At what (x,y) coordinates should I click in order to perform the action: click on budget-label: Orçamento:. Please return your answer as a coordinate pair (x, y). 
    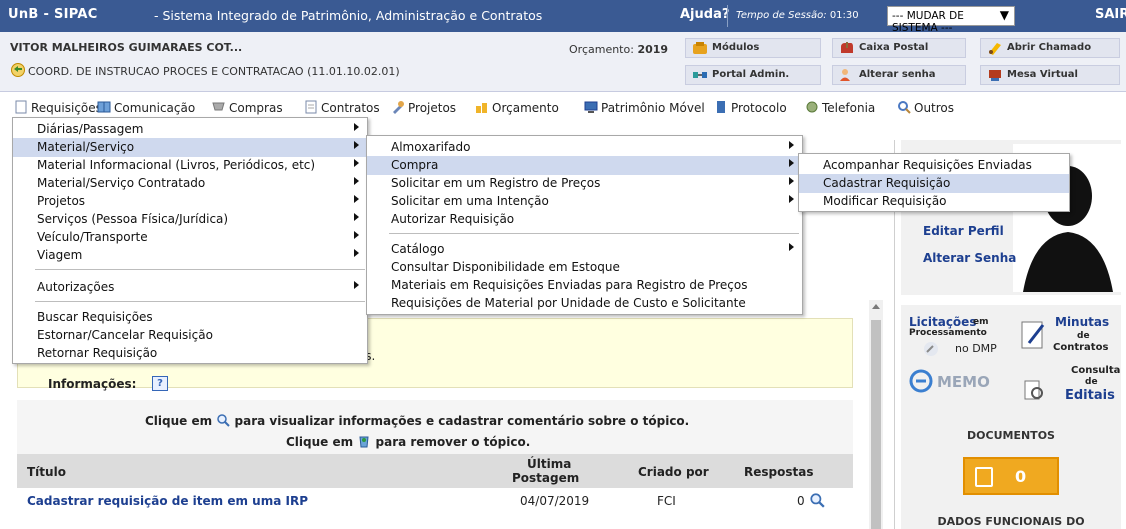
    Looking at the image, I should click on (601, 49).